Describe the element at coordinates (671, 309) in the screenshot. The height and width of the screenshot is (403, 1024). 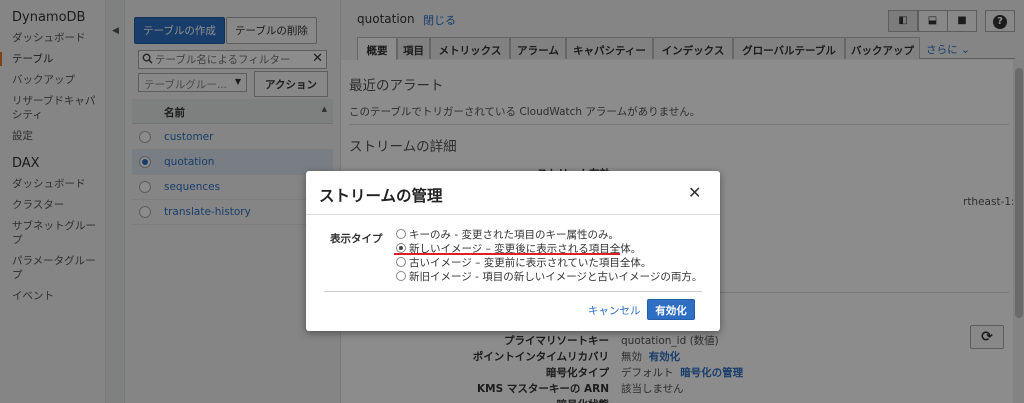
I see `enable-button: 有効化` at that location.